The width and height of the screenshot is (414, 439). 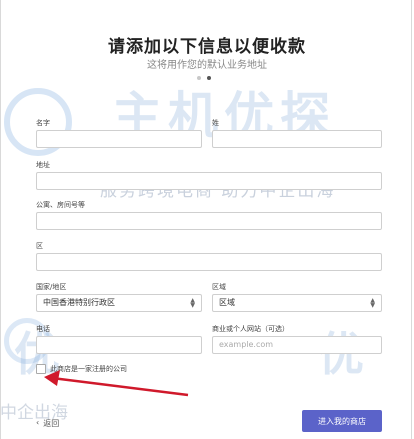 I want to click on annotation-arrow-shaft, so click(x=120, y=386).